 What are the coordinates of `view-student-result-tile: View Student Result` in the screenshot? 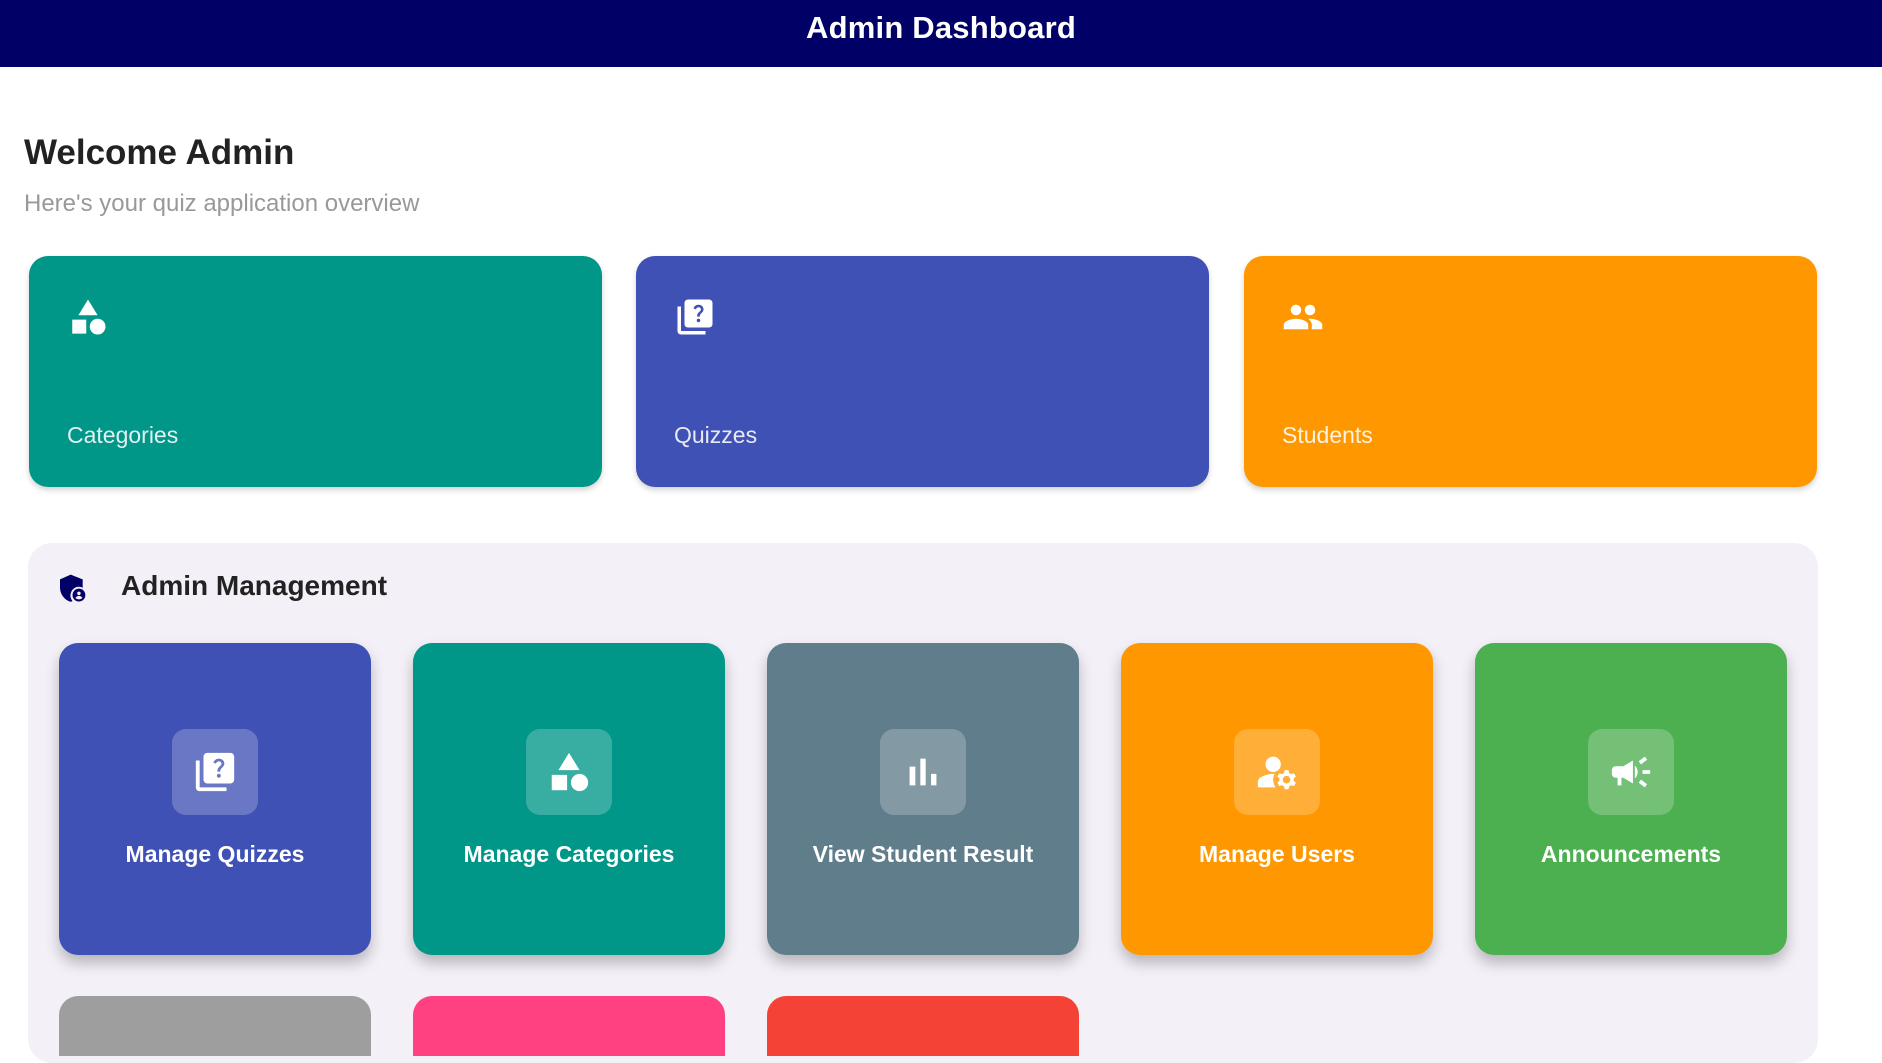 It's located at (923, 799).